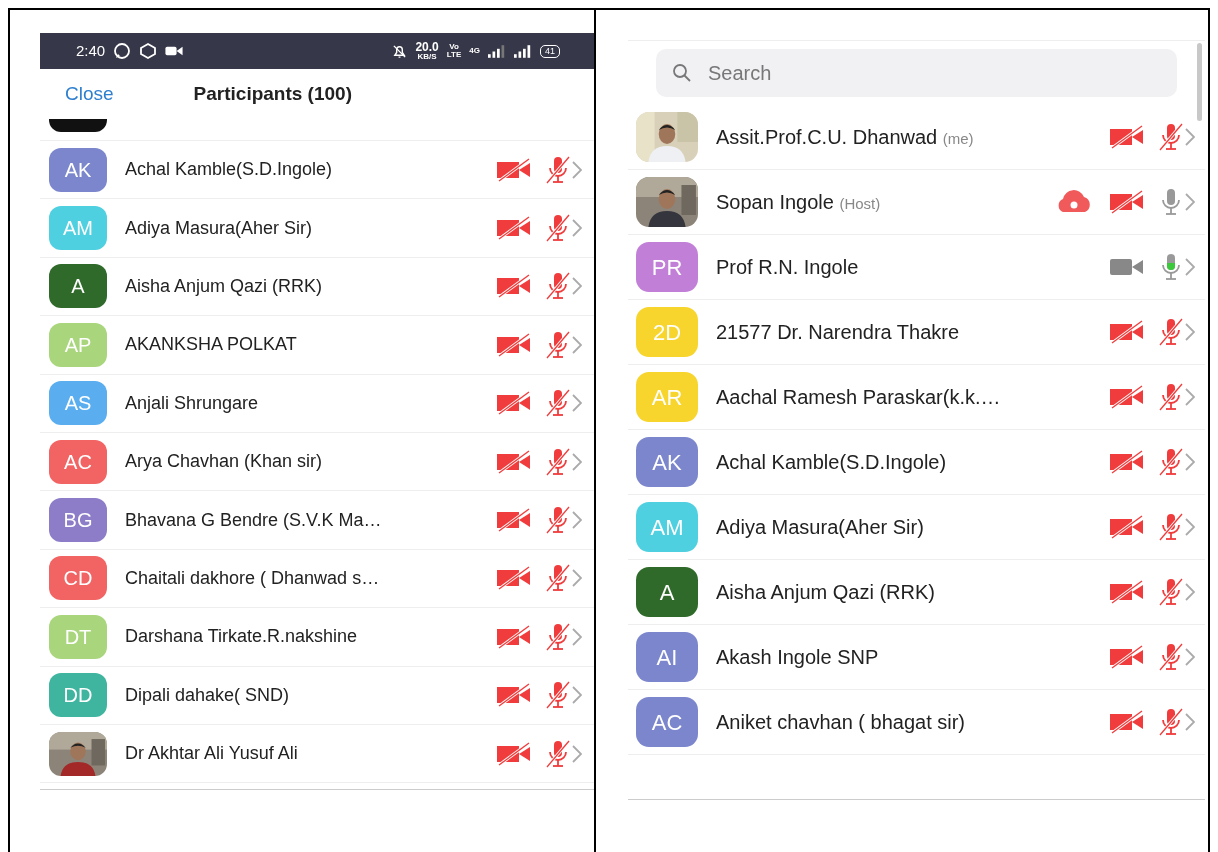  What do you see at coordinates (427, 47) in the screenshot?
I see `network-speed: 20.0` at bounding box center [427, 47].